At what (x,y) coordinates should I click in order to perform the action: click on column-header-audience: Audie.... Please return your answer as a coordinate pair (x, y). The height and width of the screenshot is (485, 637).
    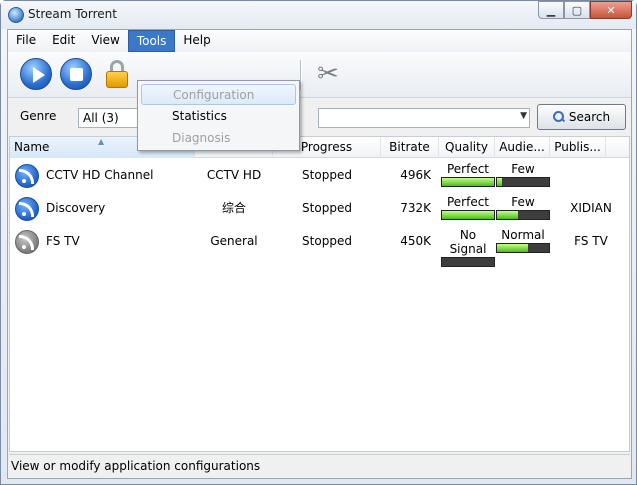
    Looking at the image, I should click on (522, 147).